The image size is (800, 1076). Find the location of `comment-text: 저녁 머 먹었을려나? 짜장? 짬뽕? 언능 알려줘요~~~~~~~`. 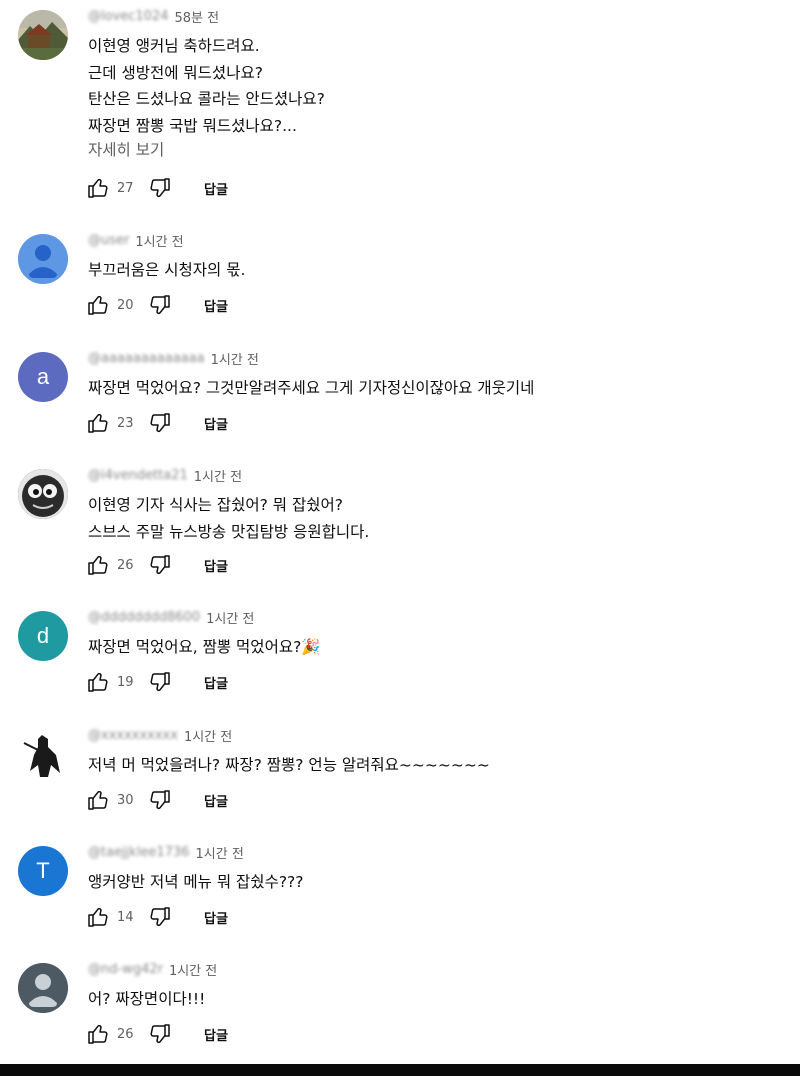

comment-text: 저녁 머 먹었을려나? 짜장? 짬뽕? 언능 알려줘요~~~~~~~ is located at coordinates (433, 765).